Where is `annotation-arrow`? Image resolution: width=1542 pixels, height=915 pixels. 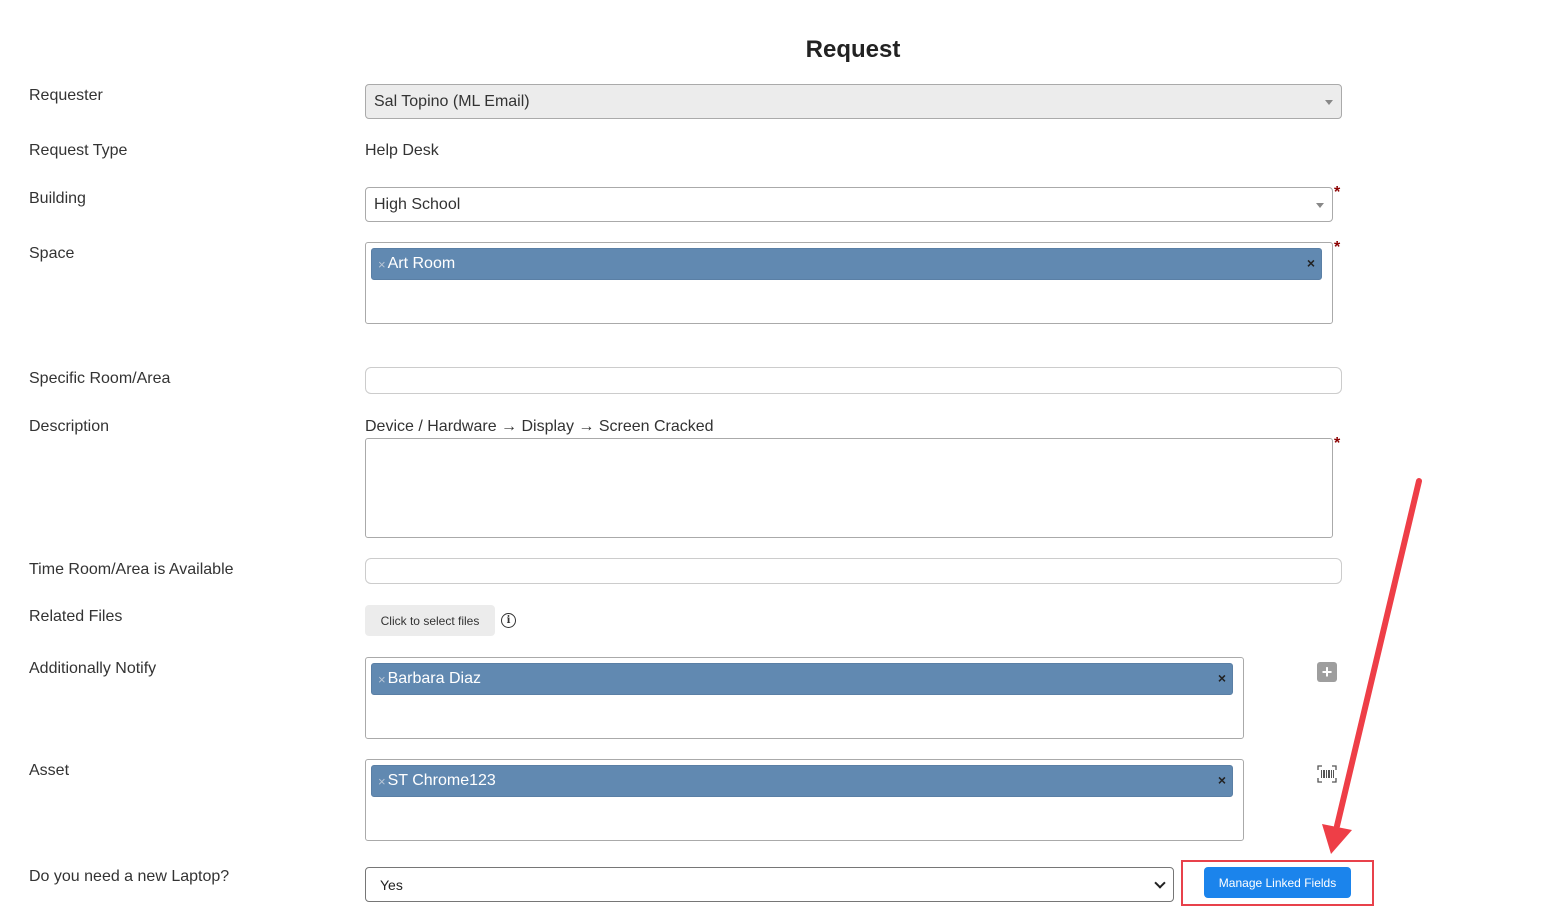 annotation-arrow is located at coordinates (1372, 666).